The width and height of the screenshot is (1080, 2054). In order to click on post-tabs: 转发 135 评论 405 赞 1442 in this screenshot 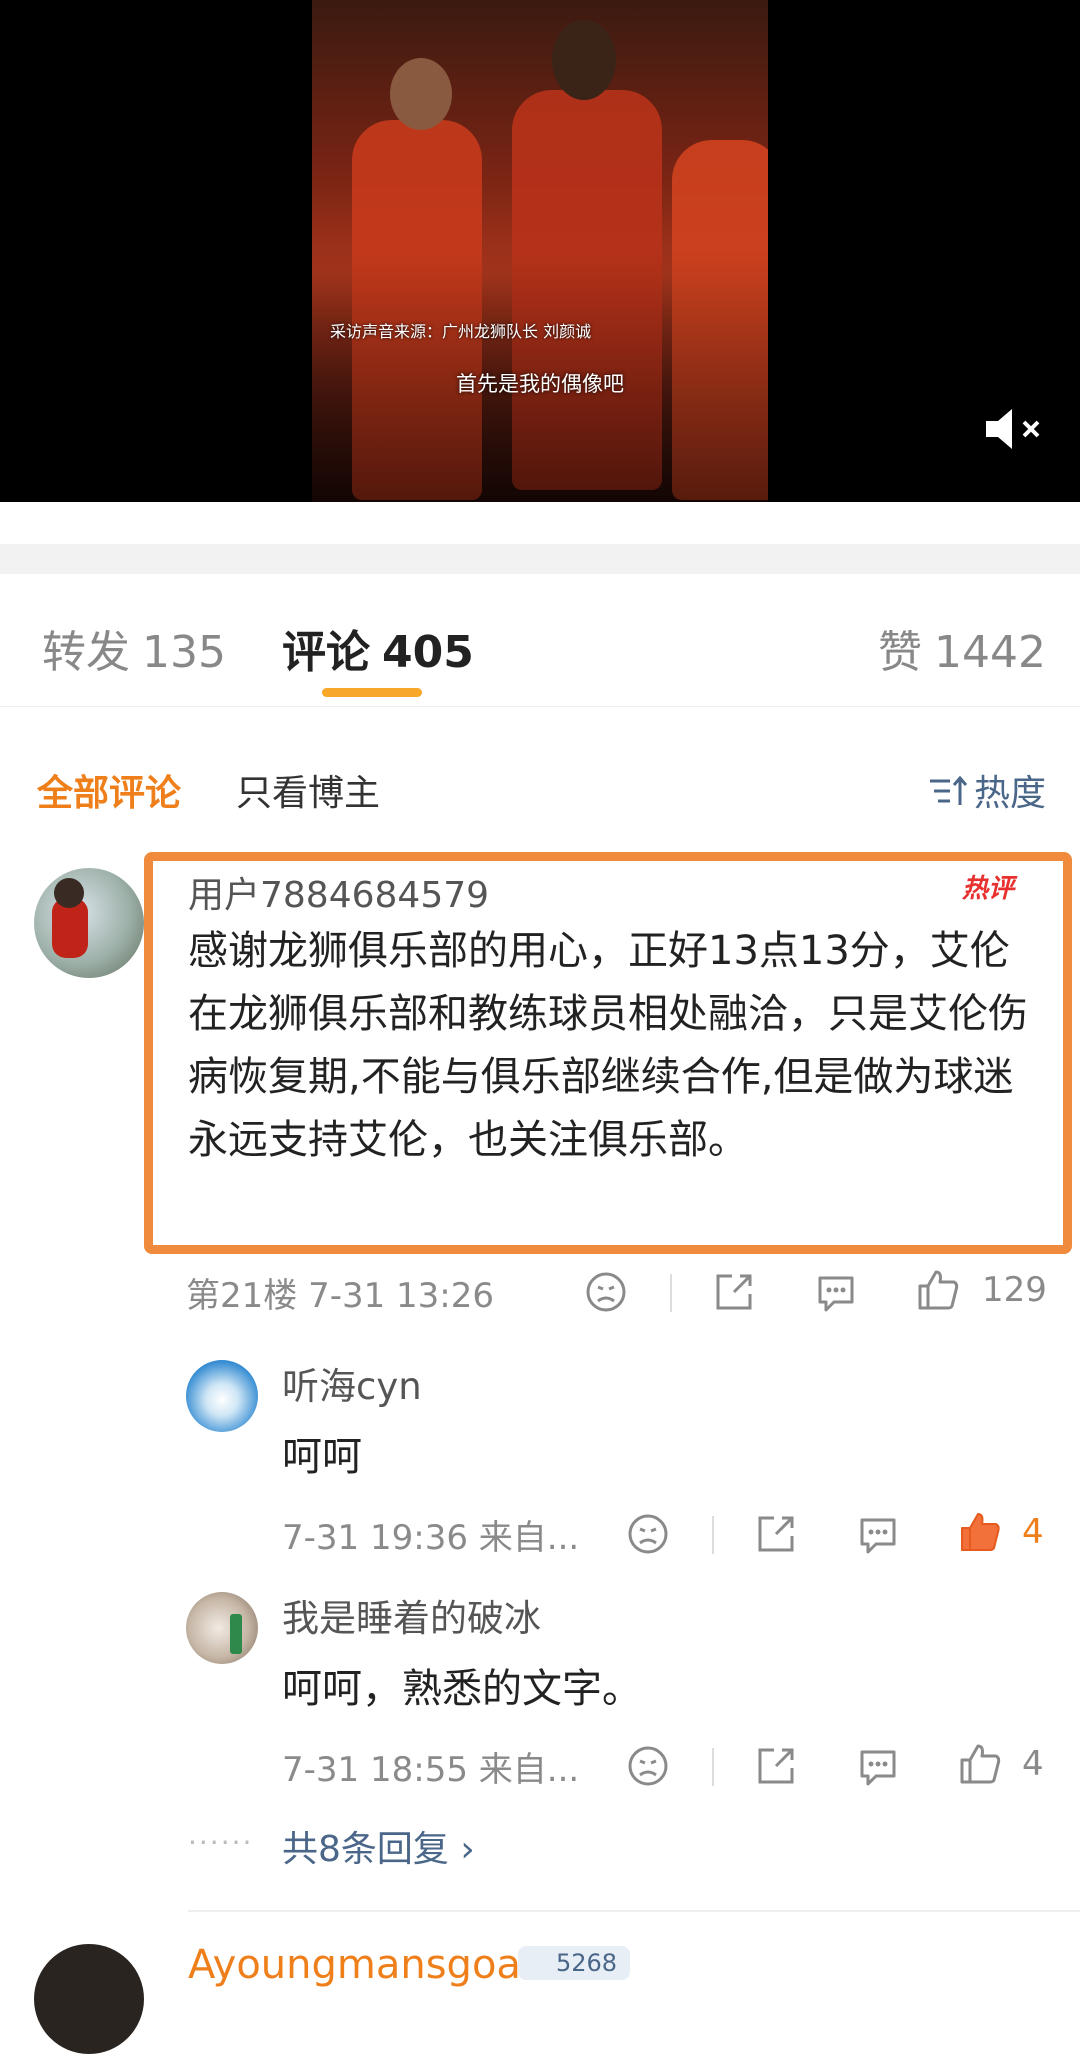, I will do `click(540, 640)`.